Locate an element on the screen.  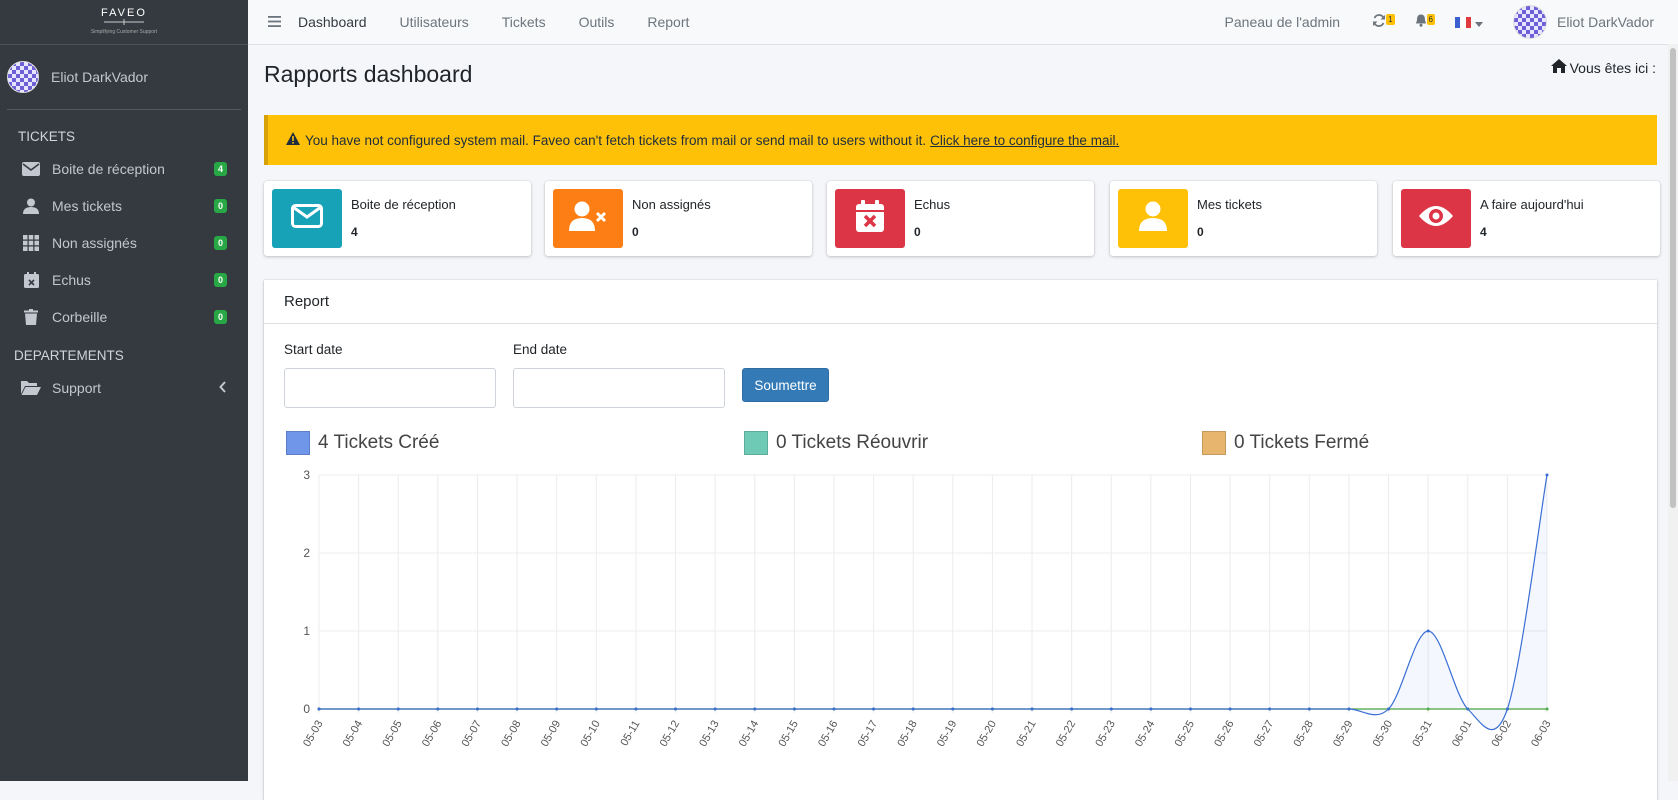
sidebar-item-inbox: Boite de réception 4 is located at coordinates (124, 168).